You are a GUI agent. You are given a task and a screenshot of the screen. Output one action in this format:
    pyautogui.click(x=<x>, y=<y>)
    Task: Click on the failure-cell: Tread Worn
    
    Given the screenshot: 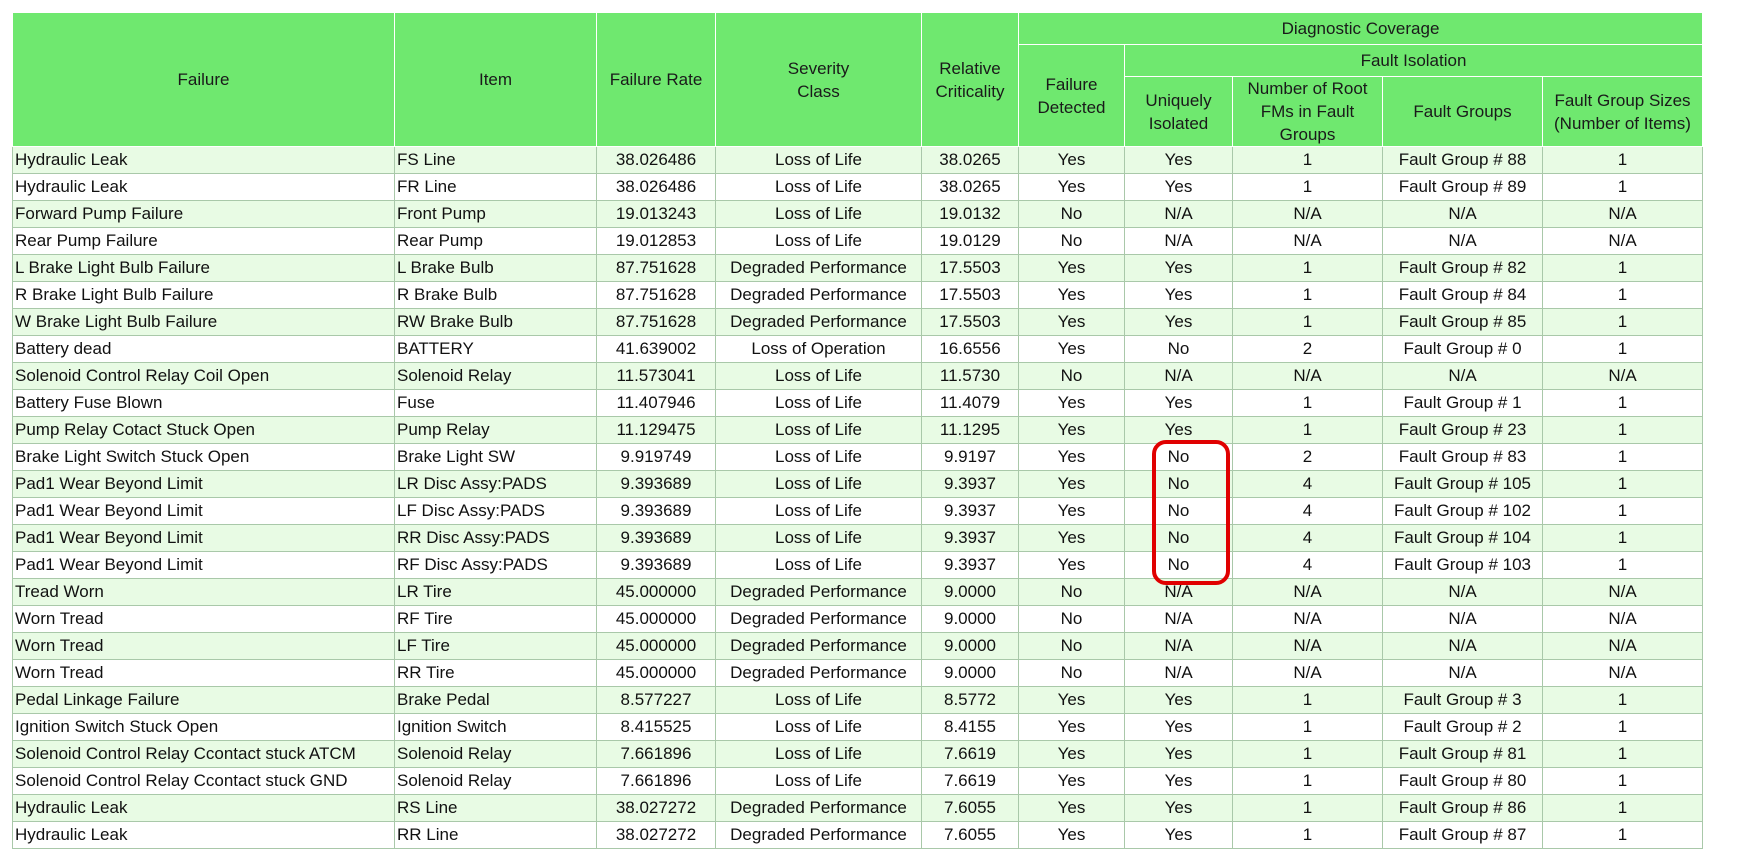 What is the action you would take?
    pyautogui.click(x=203, y=592)
    